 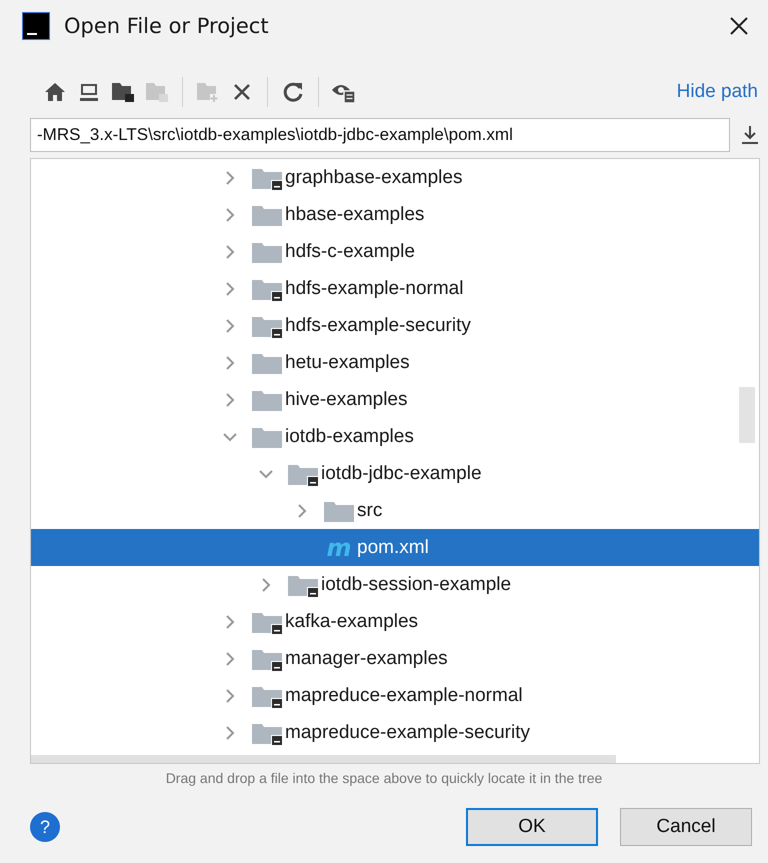 I want to click on dialog-button: OK, so click(x=532, y=827).